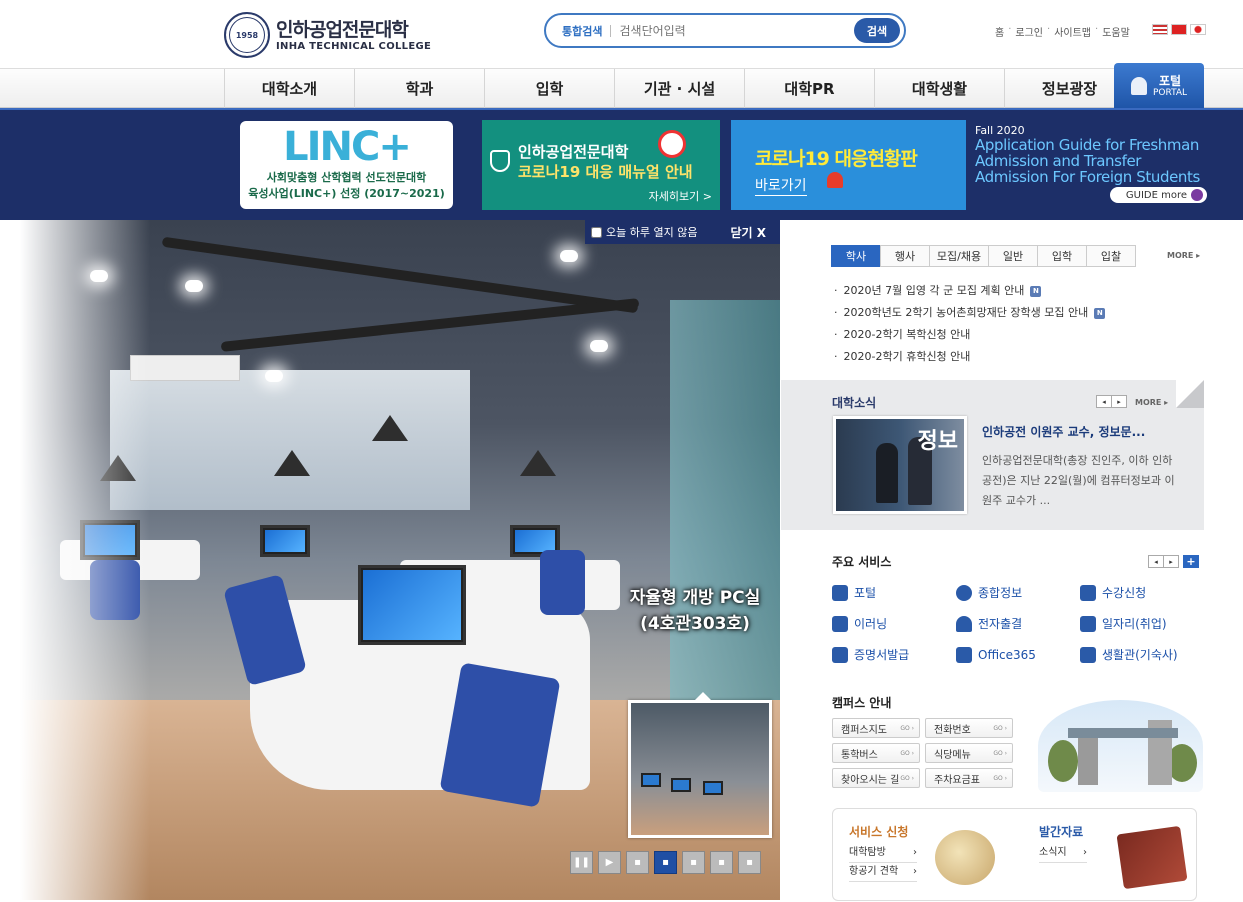 This screenshot has width=1243, height=902. Describe the element at coordinates (1198, 29) in the screenshot. I see `japan-flag-icon` at that location.